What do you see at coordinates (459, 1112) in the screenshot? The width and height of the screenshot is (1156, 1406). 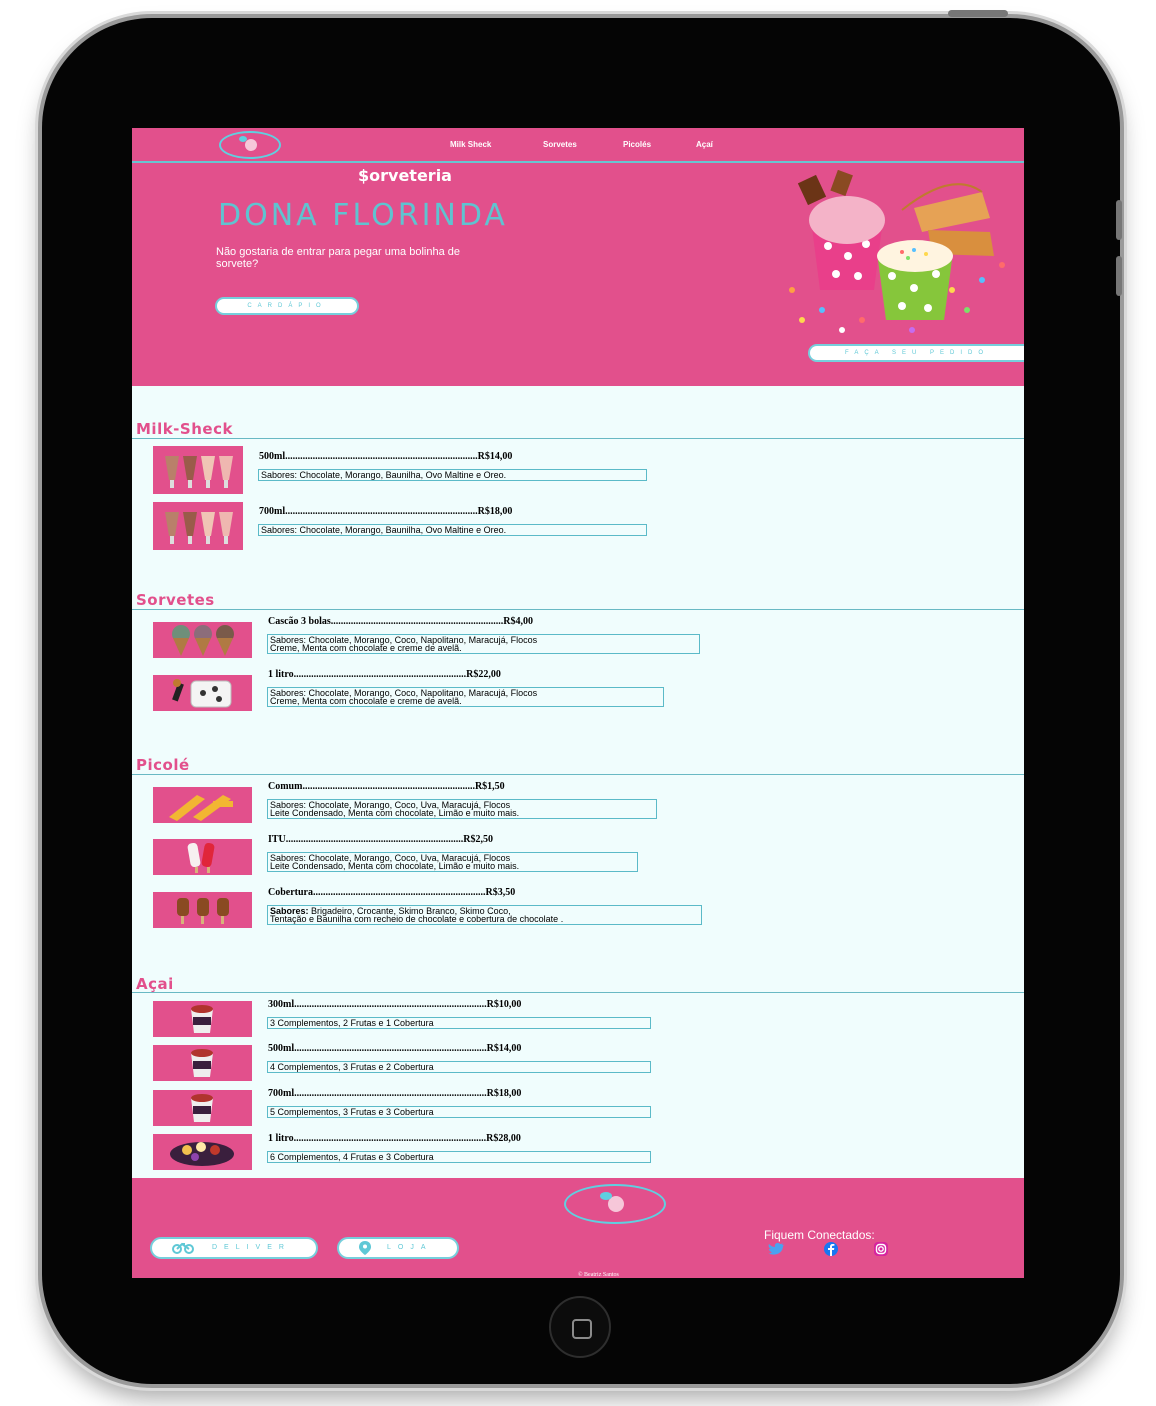 I see `product-description: 5 Complementos, 3 Frutas e 3 Cobertura` at bounding box center [459, 1112].